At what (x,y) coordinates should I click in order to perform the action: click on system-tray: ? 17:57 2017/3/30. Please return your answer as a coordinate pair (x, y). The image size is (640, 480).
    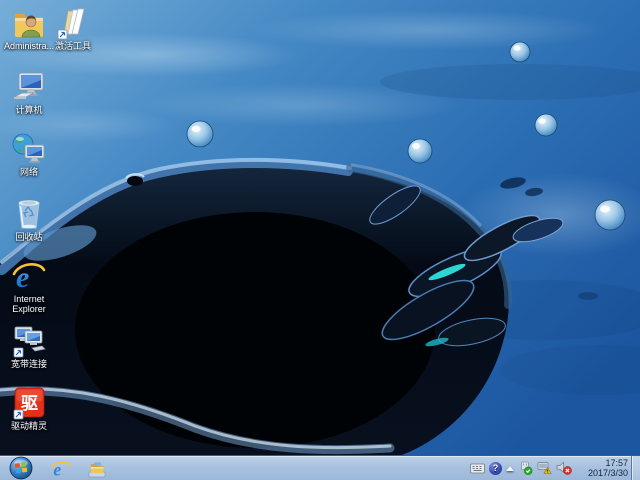
    Looking at the image, I should click on (554, 468).